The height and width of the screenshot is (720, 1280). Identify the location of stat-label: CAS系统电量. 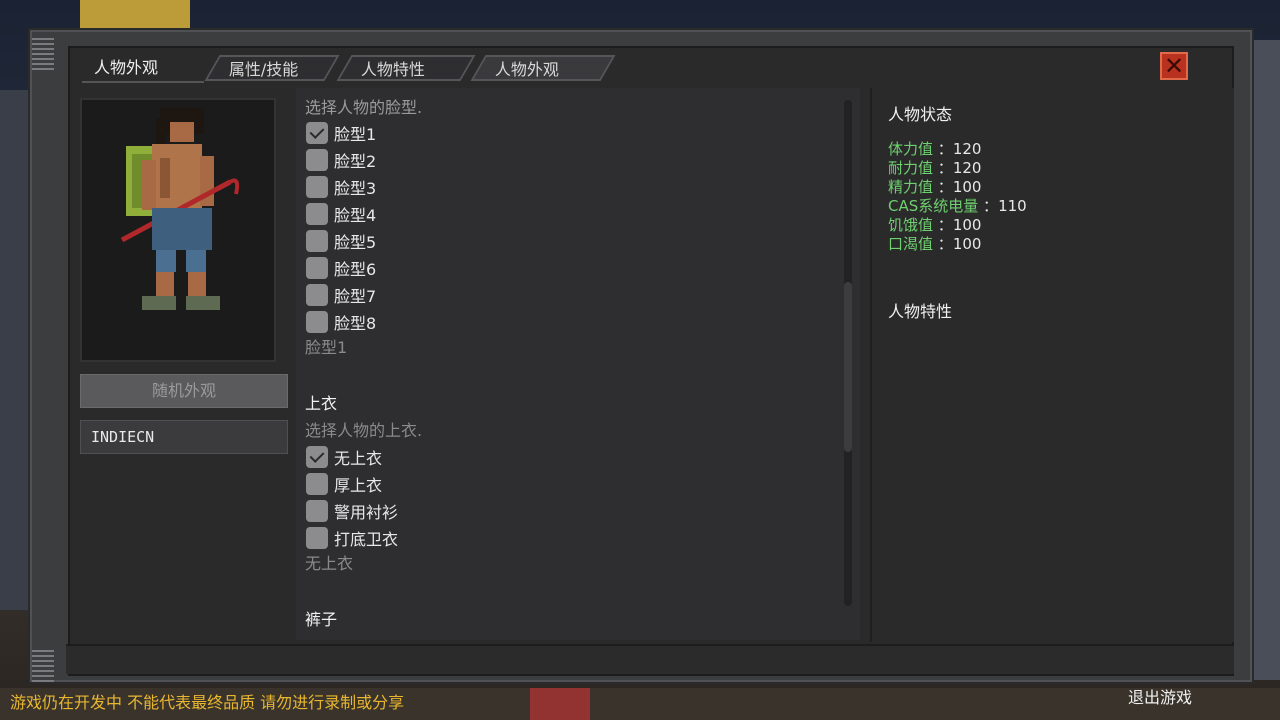
(933, 206).